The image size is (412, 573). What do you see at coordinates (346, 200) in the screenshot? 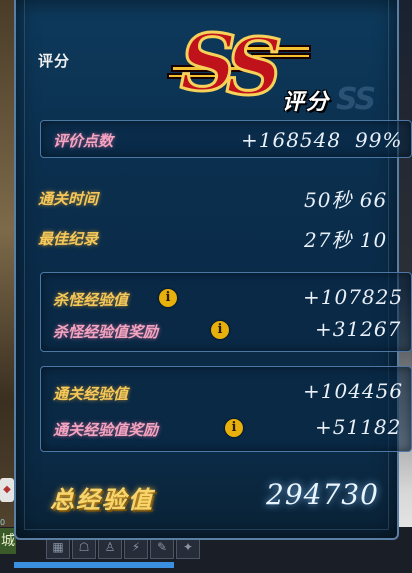
I see `clear-time-value: 50秒 66` at bounding box center [346, 200].